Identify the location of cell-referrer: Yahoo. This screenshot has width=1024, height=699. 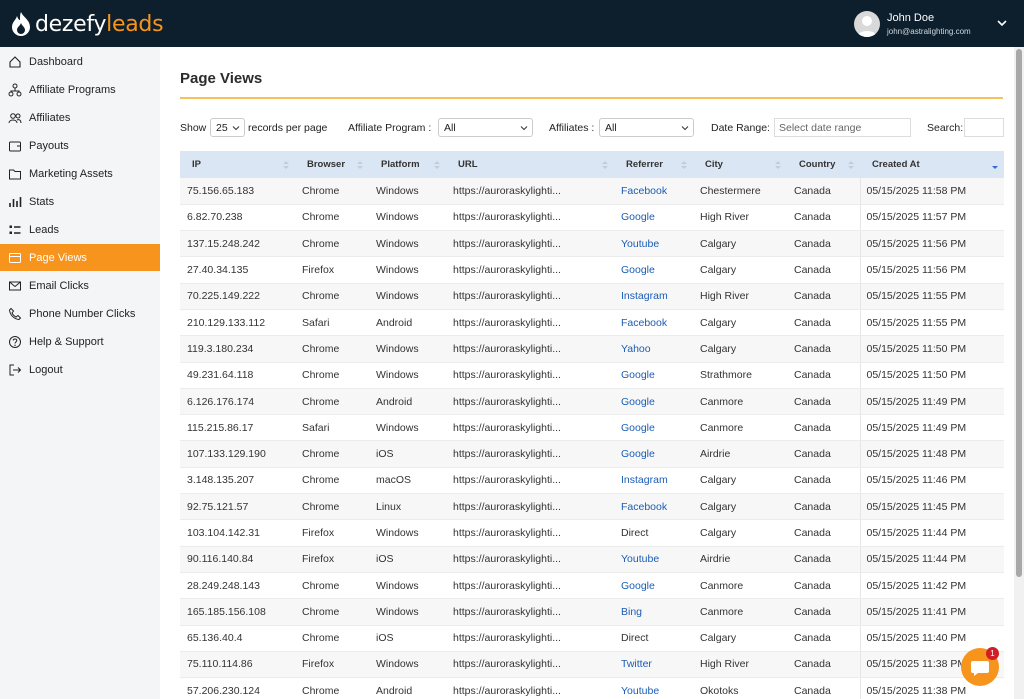
(653, 349).